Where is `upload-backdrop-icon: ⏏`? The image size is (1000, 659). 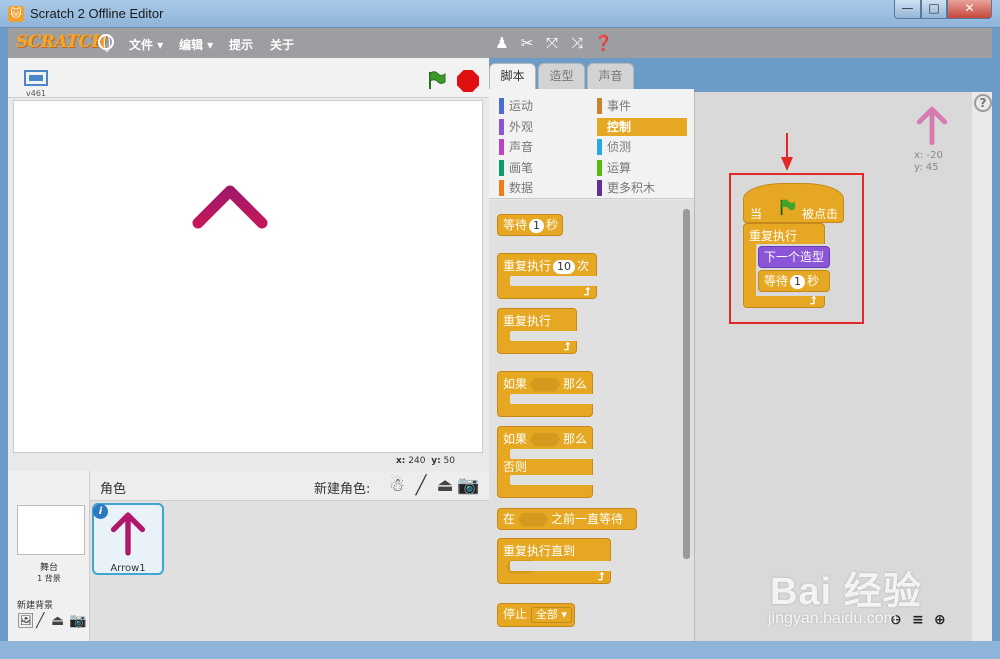
upload-backdrop-icon: ⏏ is located at coordinates (57, 621).